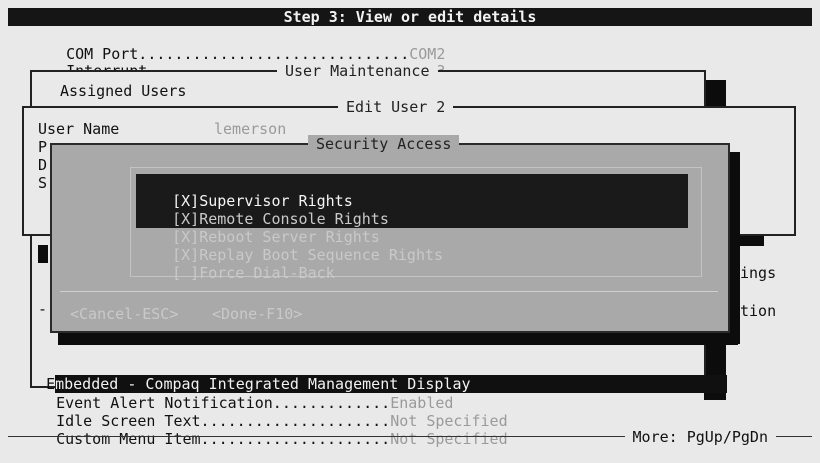 The height and width of the screenshot is (463, 820). Describe the element at coordinates (758, 273) in the screenshot. I see `user-maintenance-side-text-1: ings` at that location.